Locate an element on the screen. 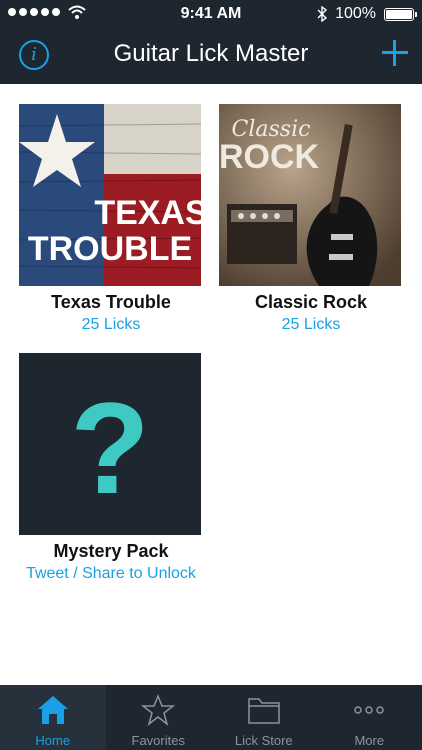 The height and width of the screenshot is (750, 422). tab-favorites: Favorites is located at coordinates (159, 717).